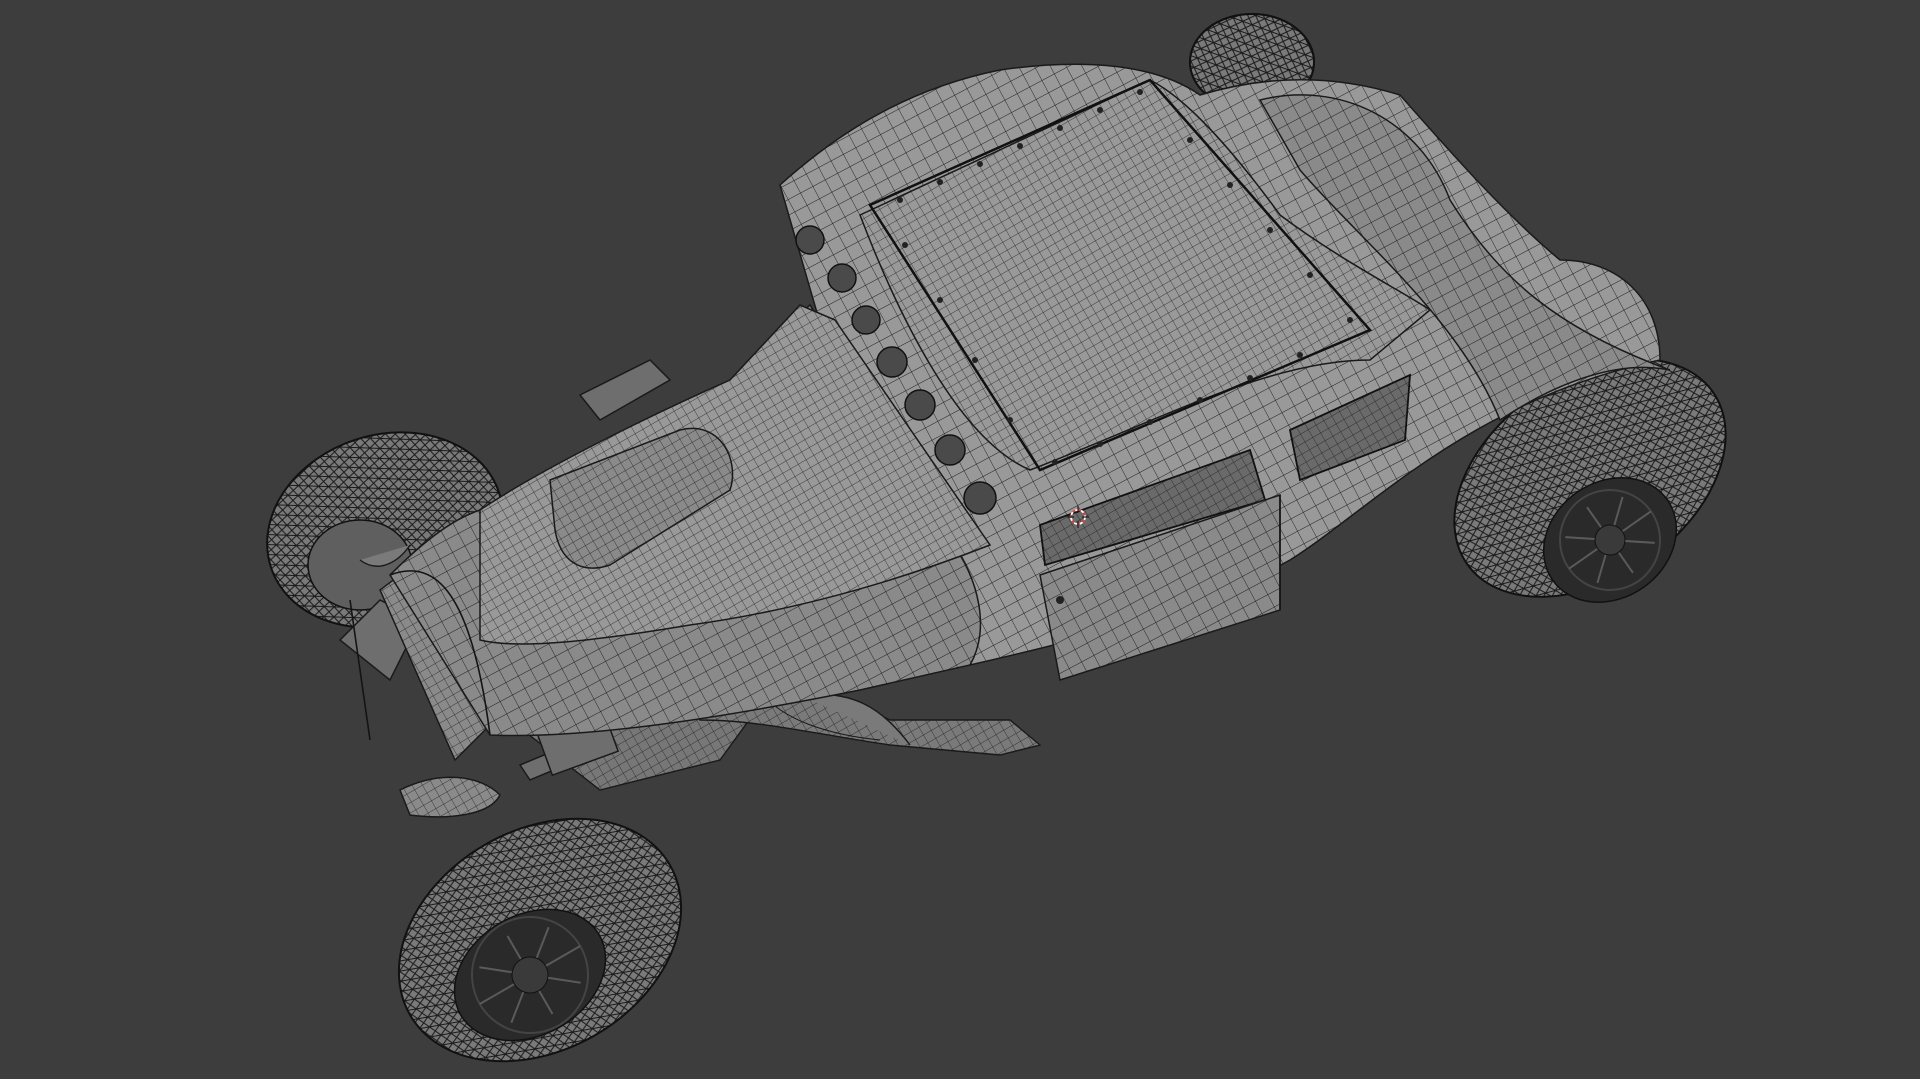 The width and height of the screenshot is (1920, 1079). What do you see at coordinates (540, 924) in the screenshot?
I see `front-right-wheel` at bounding box center [540, 924].